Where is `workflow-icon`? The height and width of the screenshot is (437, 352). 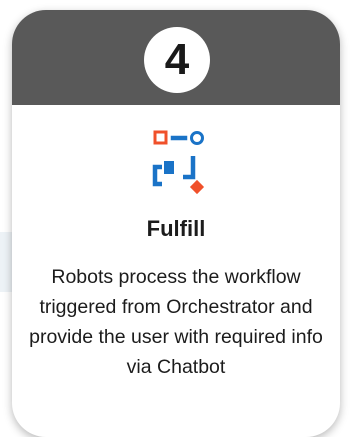
workflow-icon is located at coordinates (178, 162).